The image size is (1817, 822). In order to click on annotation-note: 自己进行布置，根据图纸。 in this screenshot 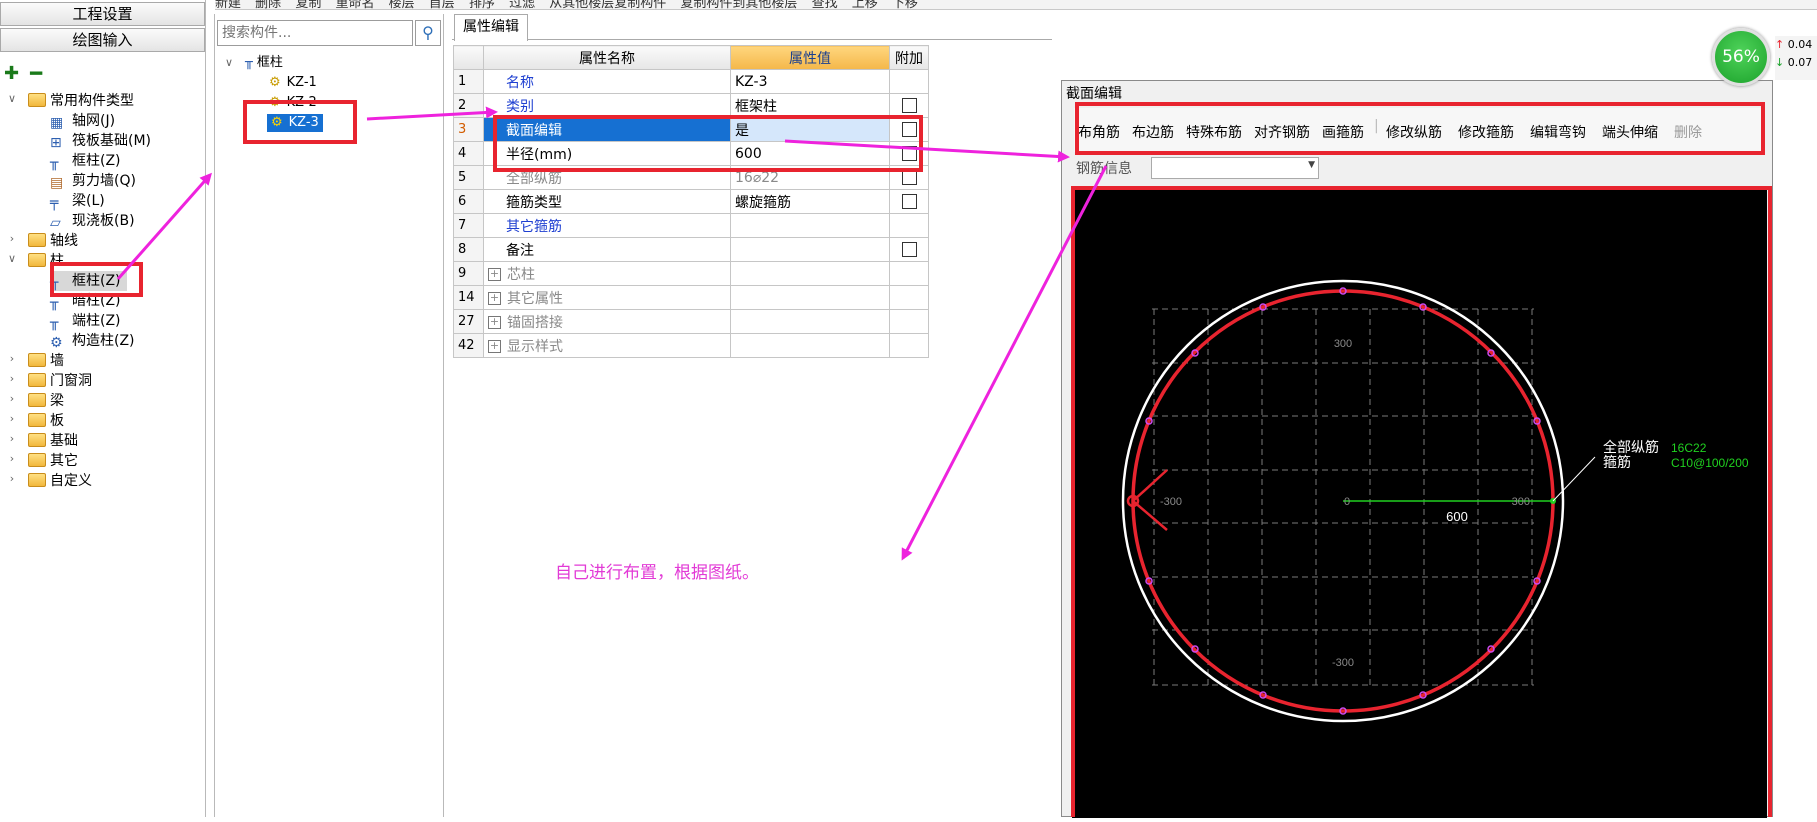, I will do `click(657, 573)`.